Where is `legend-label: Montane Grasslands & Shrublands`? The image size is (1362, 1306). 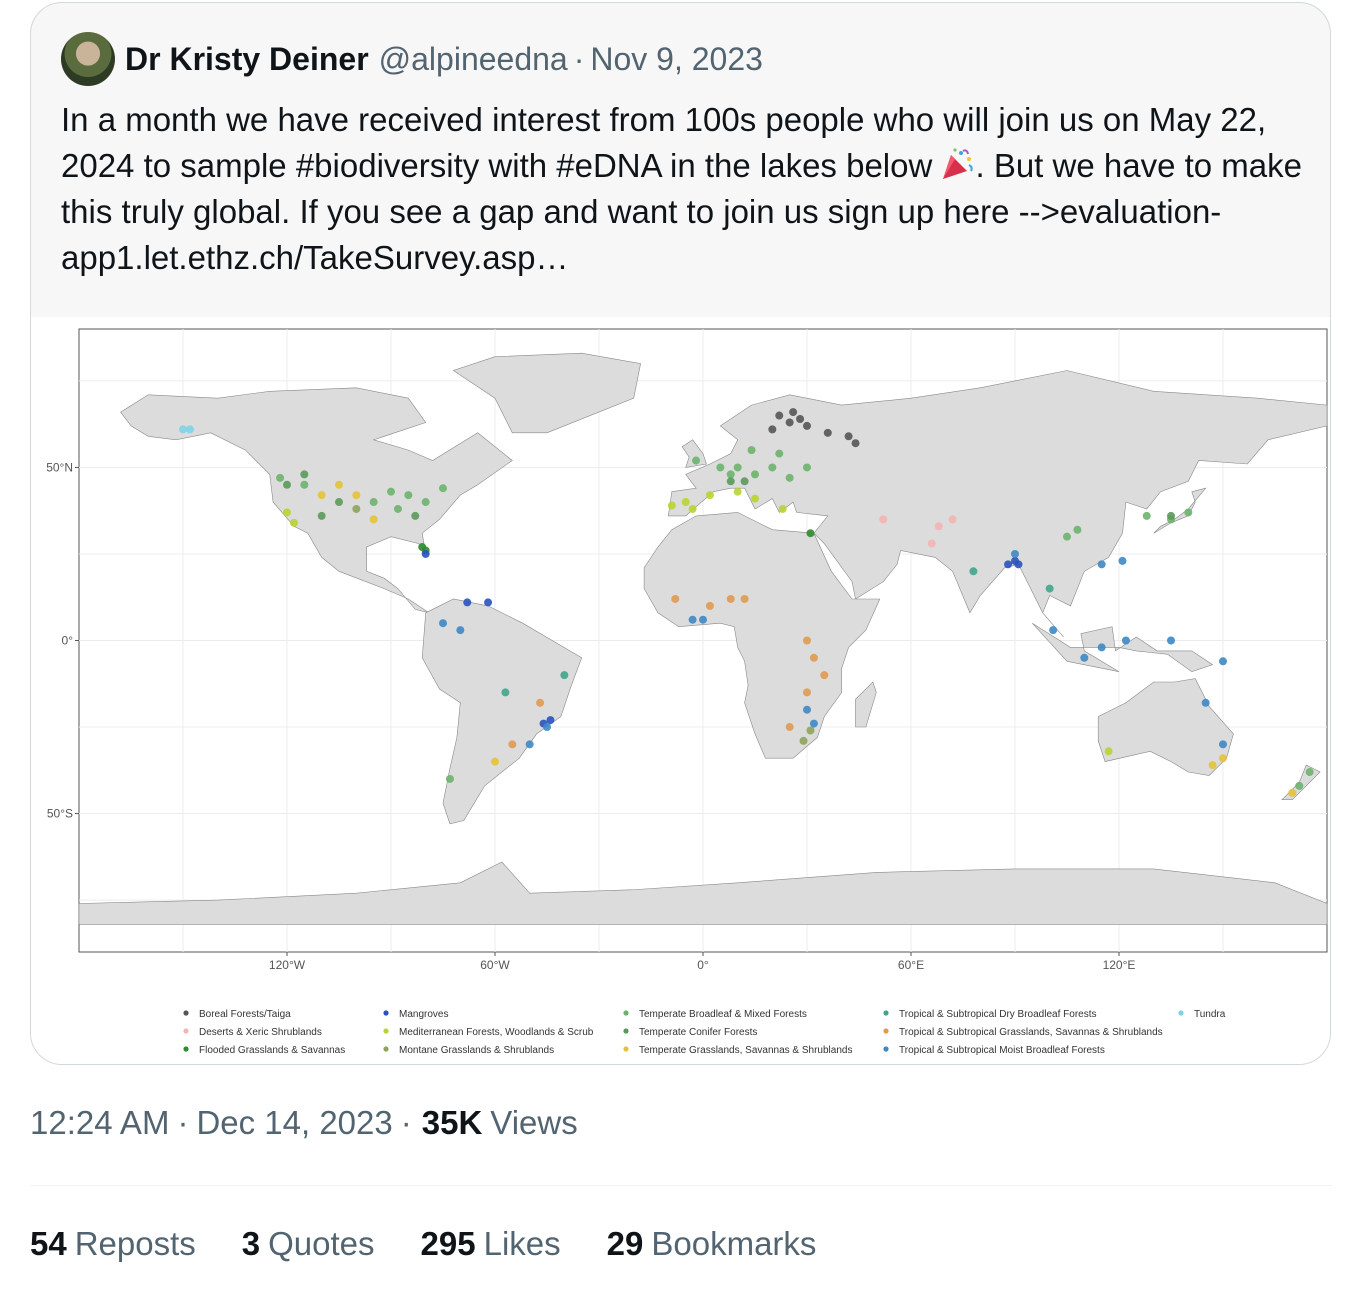 legend-label: Montane Grasslands & Shrublands is located at coordinates (476, 1050).